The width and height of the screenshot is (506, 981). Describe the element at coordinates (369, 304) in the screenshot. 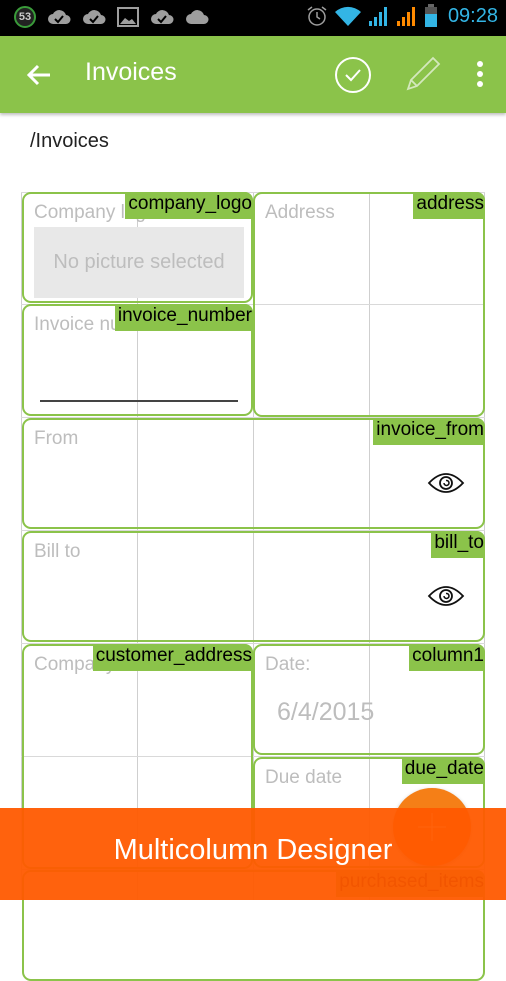

I see `field-address: Address address` at that location.